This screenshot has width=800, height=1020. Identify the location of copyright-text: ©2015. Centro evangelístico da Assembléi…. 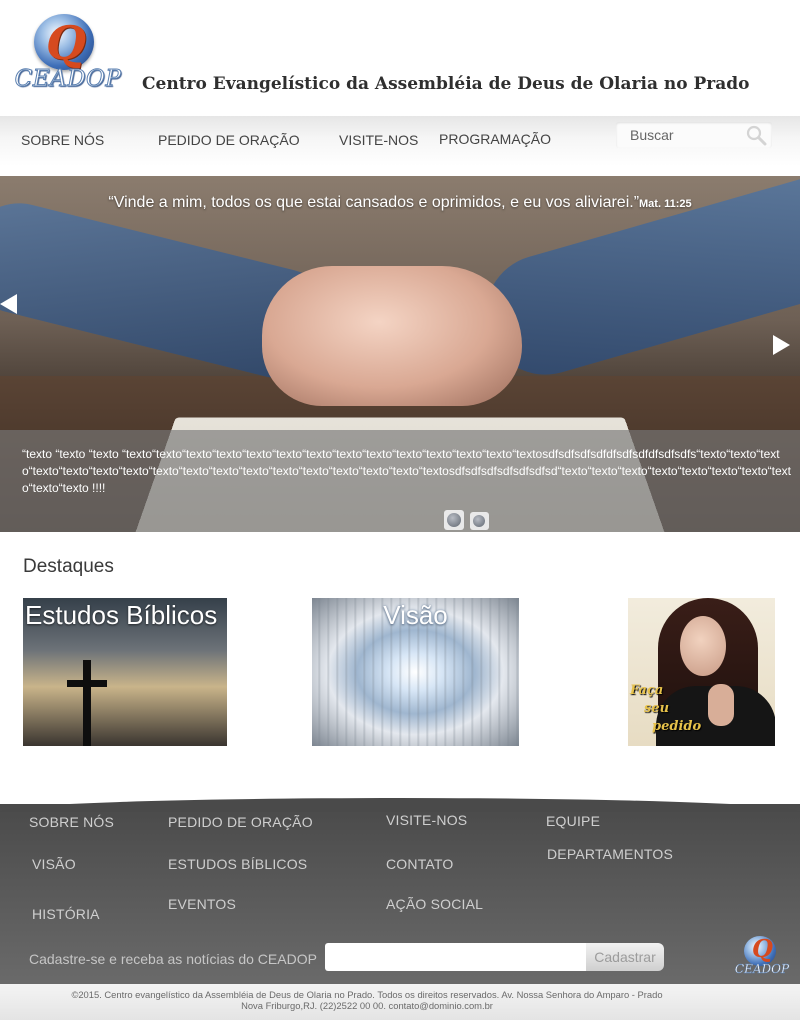
(367, 1000).